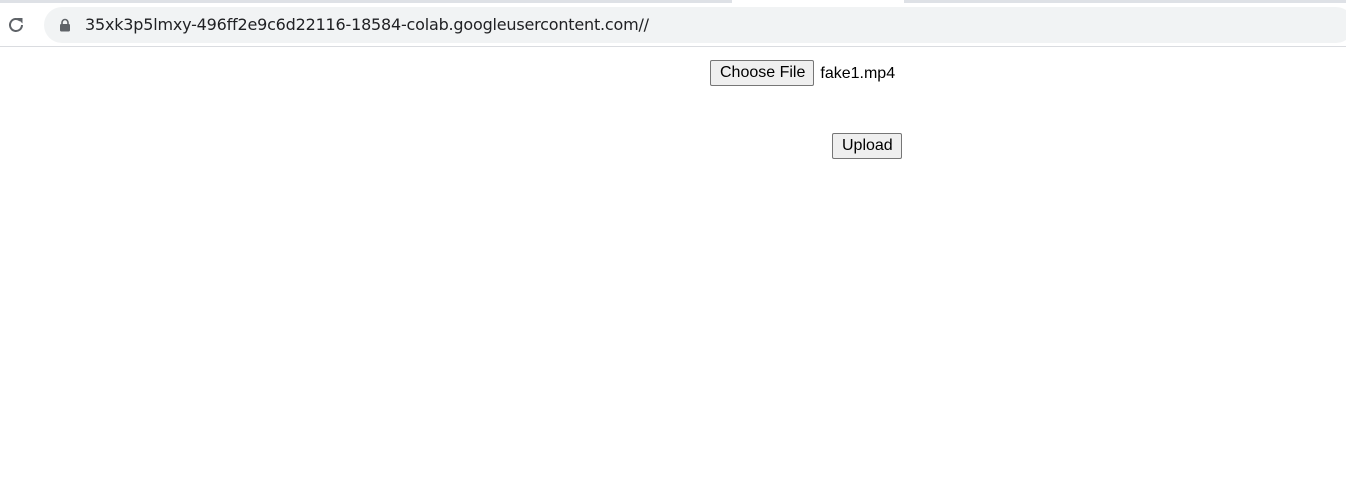 The width and height of the screenshot is (1346, 499). Describe the element at coordinates (65, 25) in the screenshot. I see `lock-icon` at that location.